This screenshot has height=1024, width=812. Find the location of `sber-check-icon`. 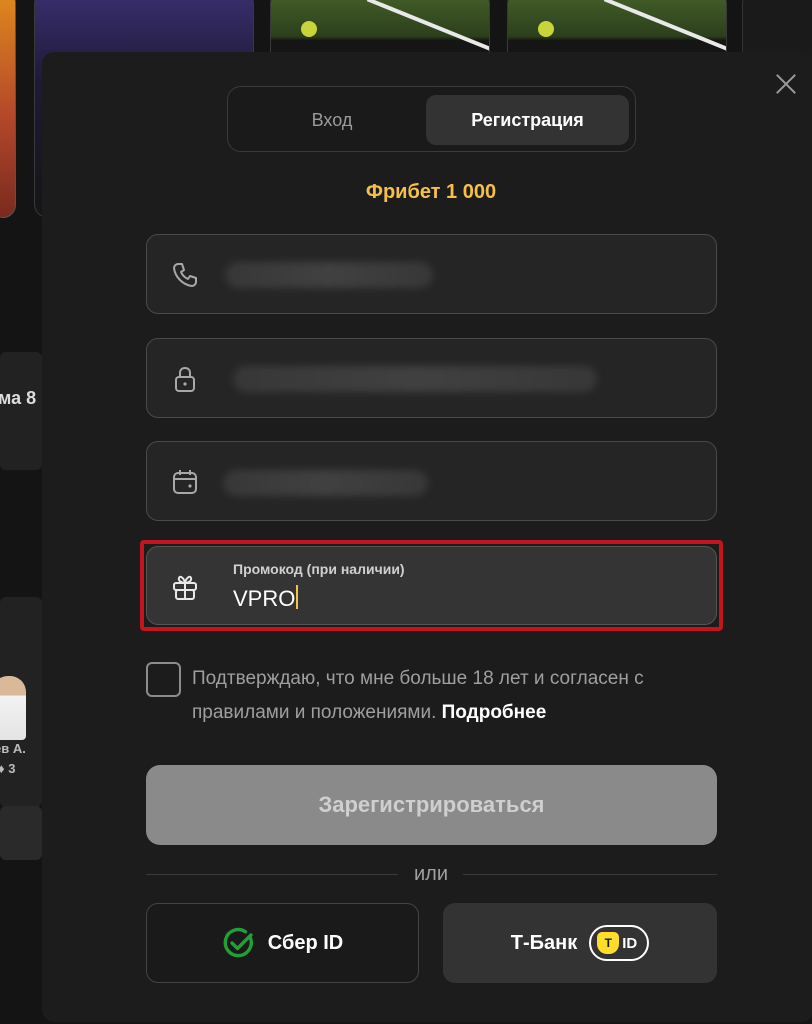

sber-check-icon is located at coordinates (238, 942).